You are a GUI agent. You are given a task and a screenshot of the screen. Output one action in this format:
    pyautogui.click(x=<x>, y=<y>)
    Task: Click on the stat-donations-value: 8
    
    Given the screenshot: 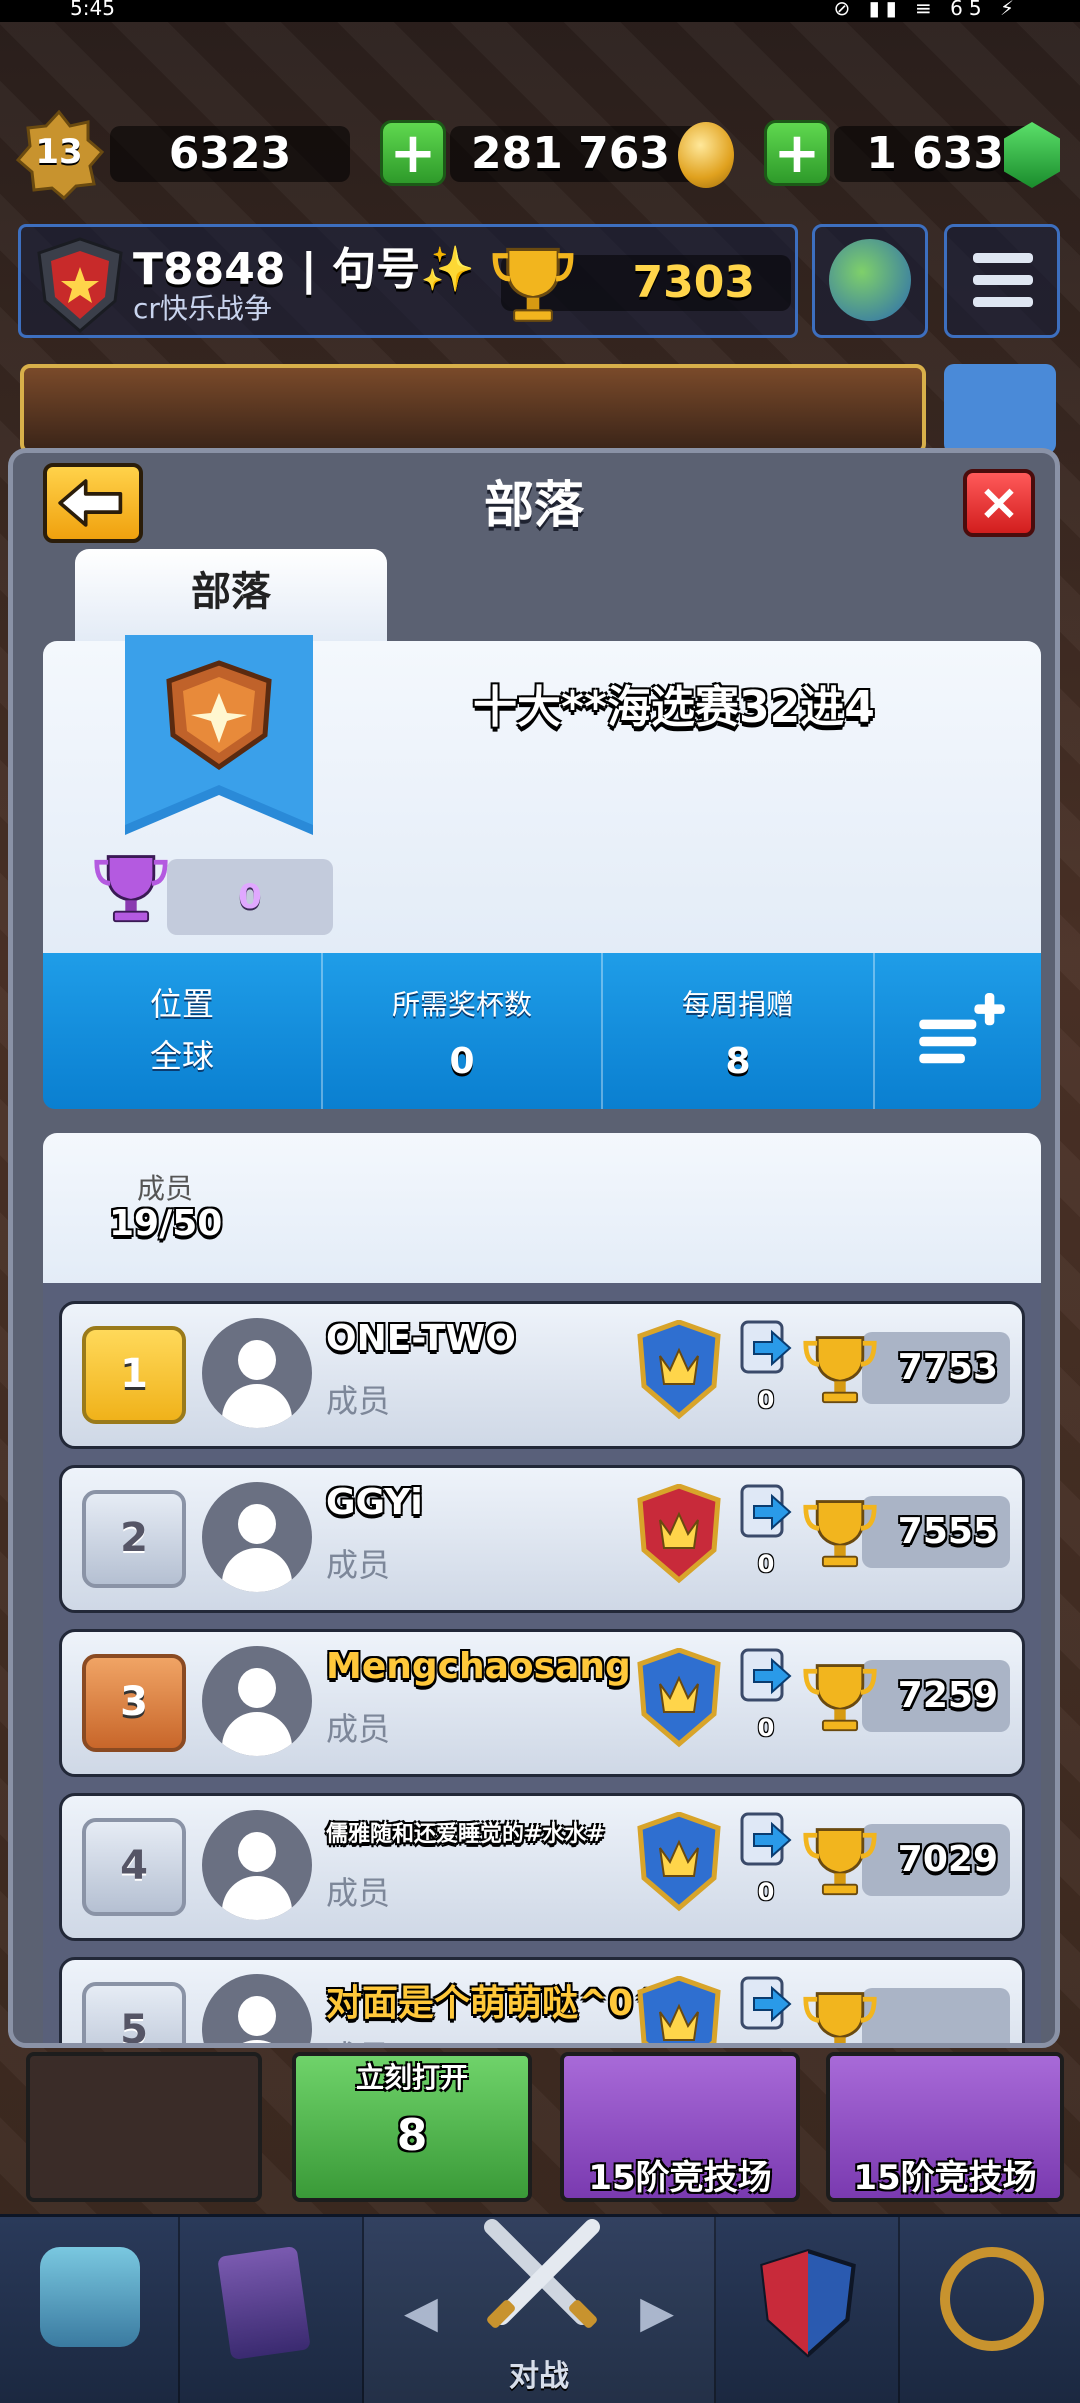 What is the action you would take?
    pyautogui.click(x=738, y=1061)
    